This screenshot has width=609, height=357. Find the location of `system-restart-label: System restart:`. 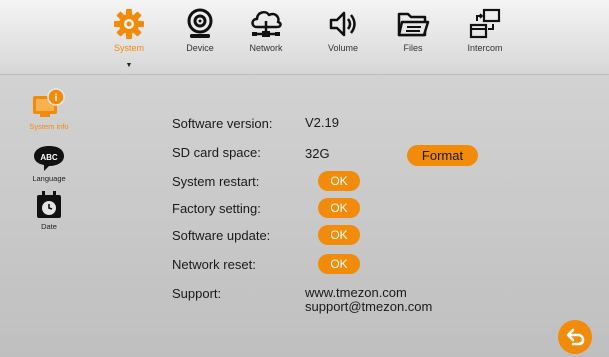

system-restart-label: System restart: is located at coordinates (216, 181).